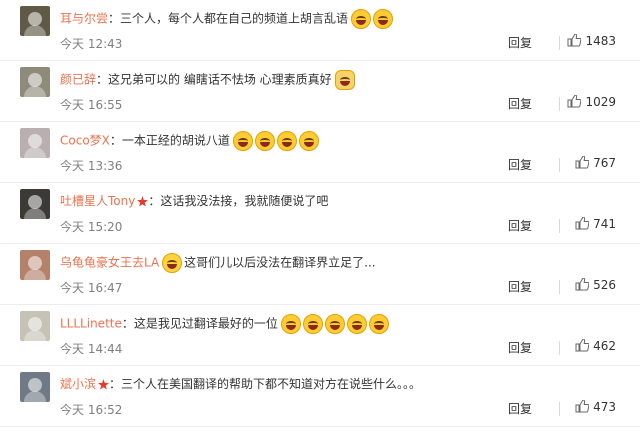 This screenshot has width=640, height=447. I want to click on like-button: 462, so click(595, 345).